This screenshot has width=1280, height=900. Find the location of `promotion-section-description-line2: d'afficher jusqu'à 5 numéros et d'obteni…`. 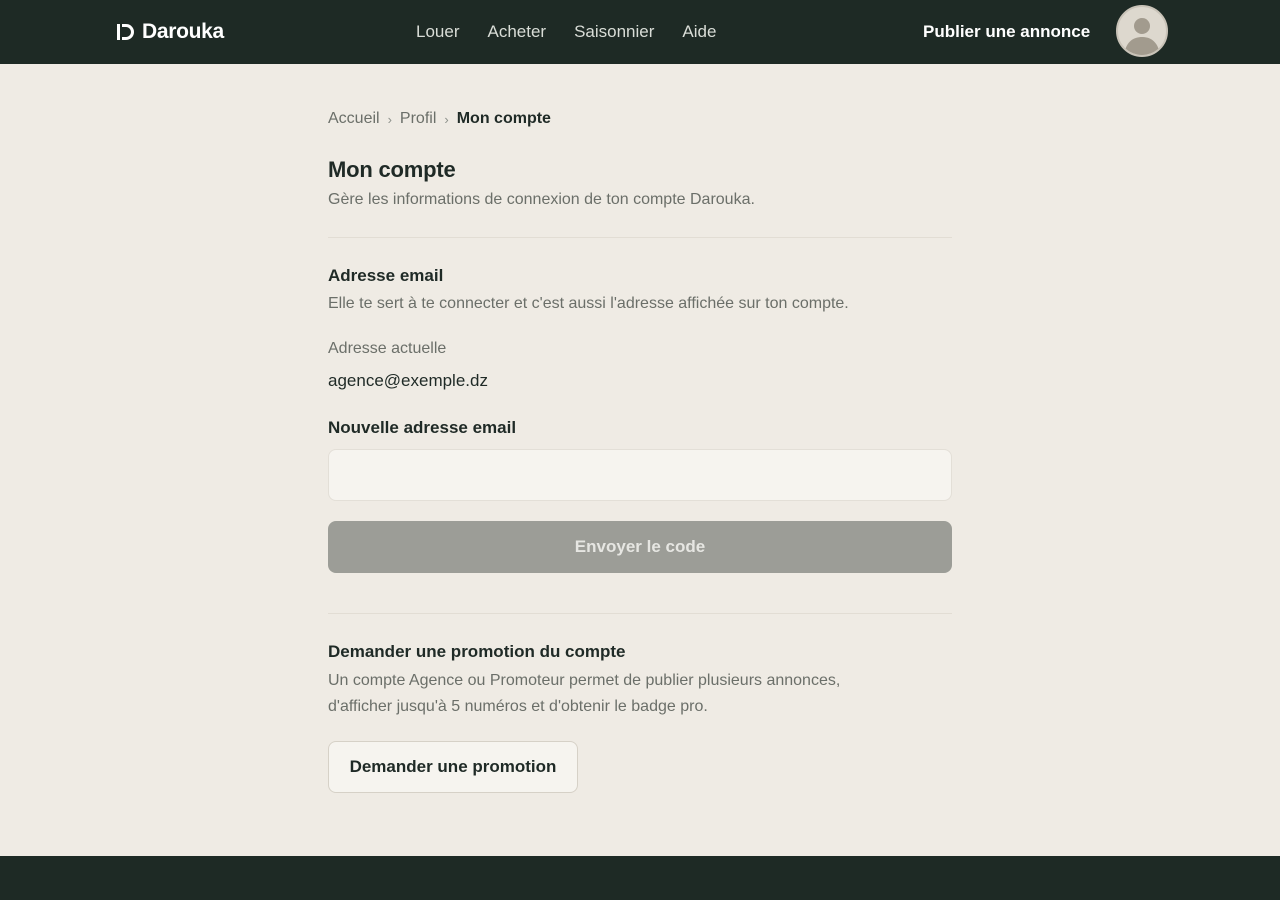

promotion-section-description-line2: d'afficher jusqu'à 5 numéros et d'obteni… is located at coordinates (518, 706).